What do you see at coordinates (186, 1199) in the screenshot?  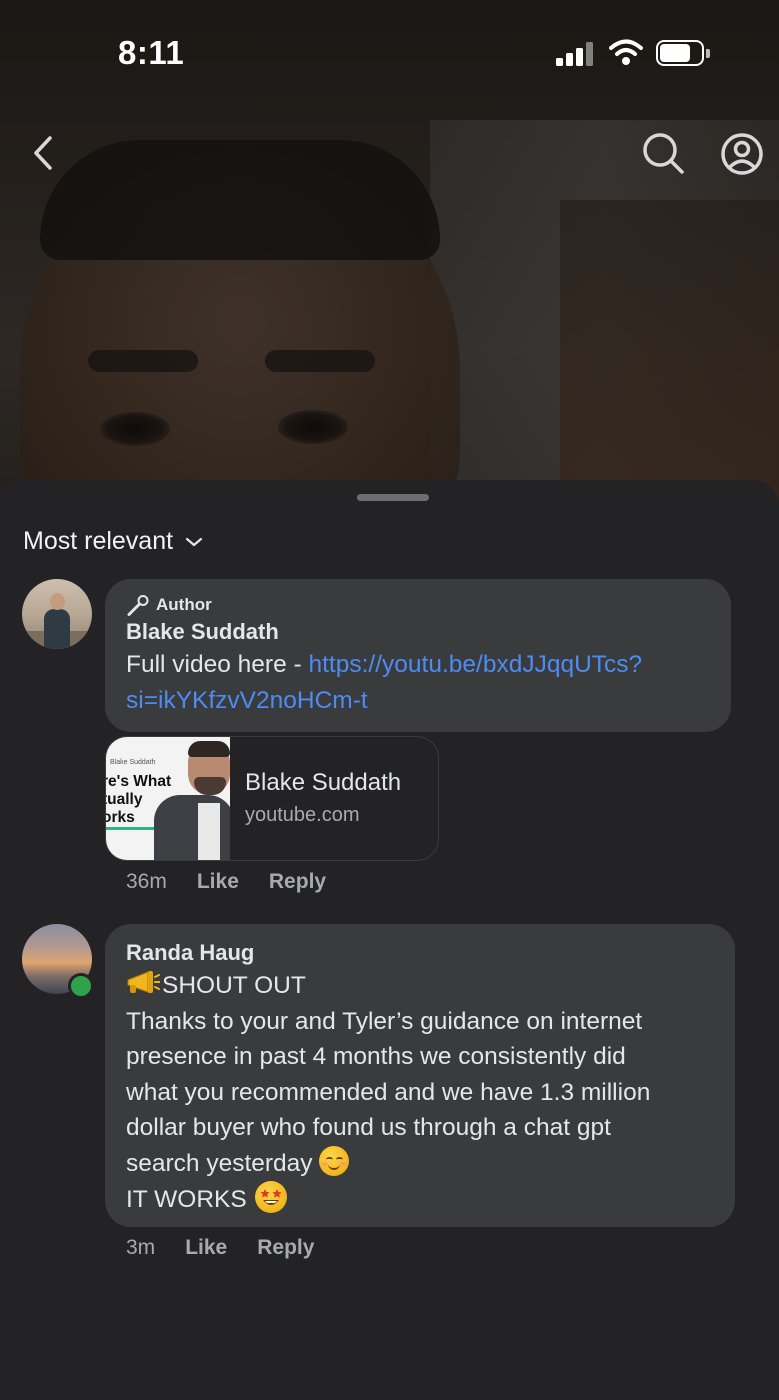 I see `comment-line-7: IT WORKS` at bounding box center [186, 1199].